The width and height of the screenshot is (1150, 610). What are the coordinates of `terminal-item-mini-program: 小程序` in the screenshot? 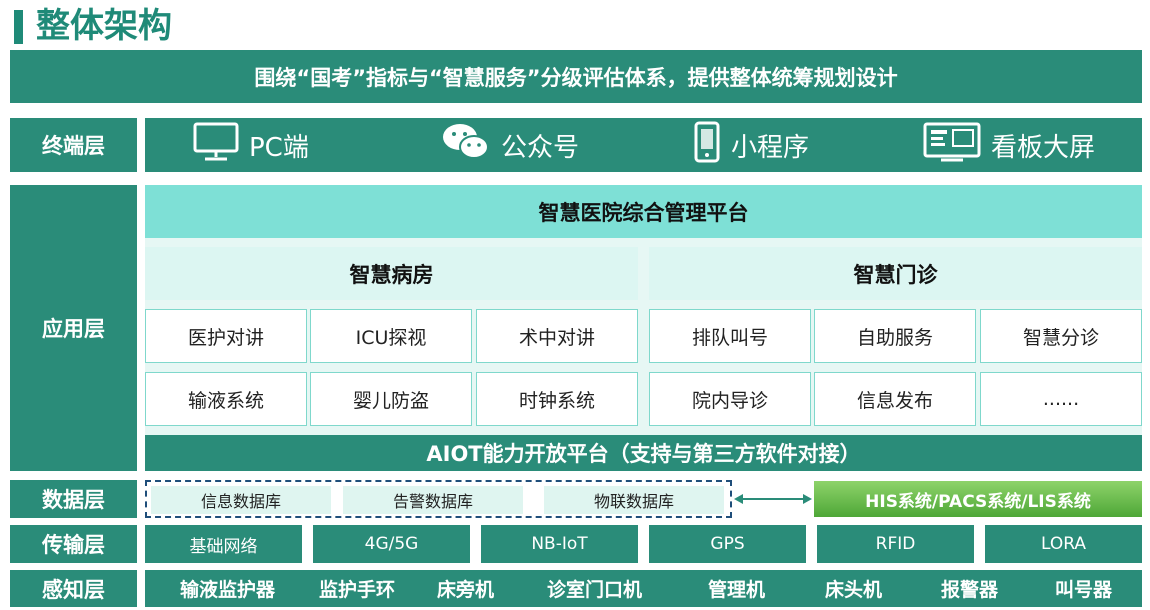 It's located at (751, 145).